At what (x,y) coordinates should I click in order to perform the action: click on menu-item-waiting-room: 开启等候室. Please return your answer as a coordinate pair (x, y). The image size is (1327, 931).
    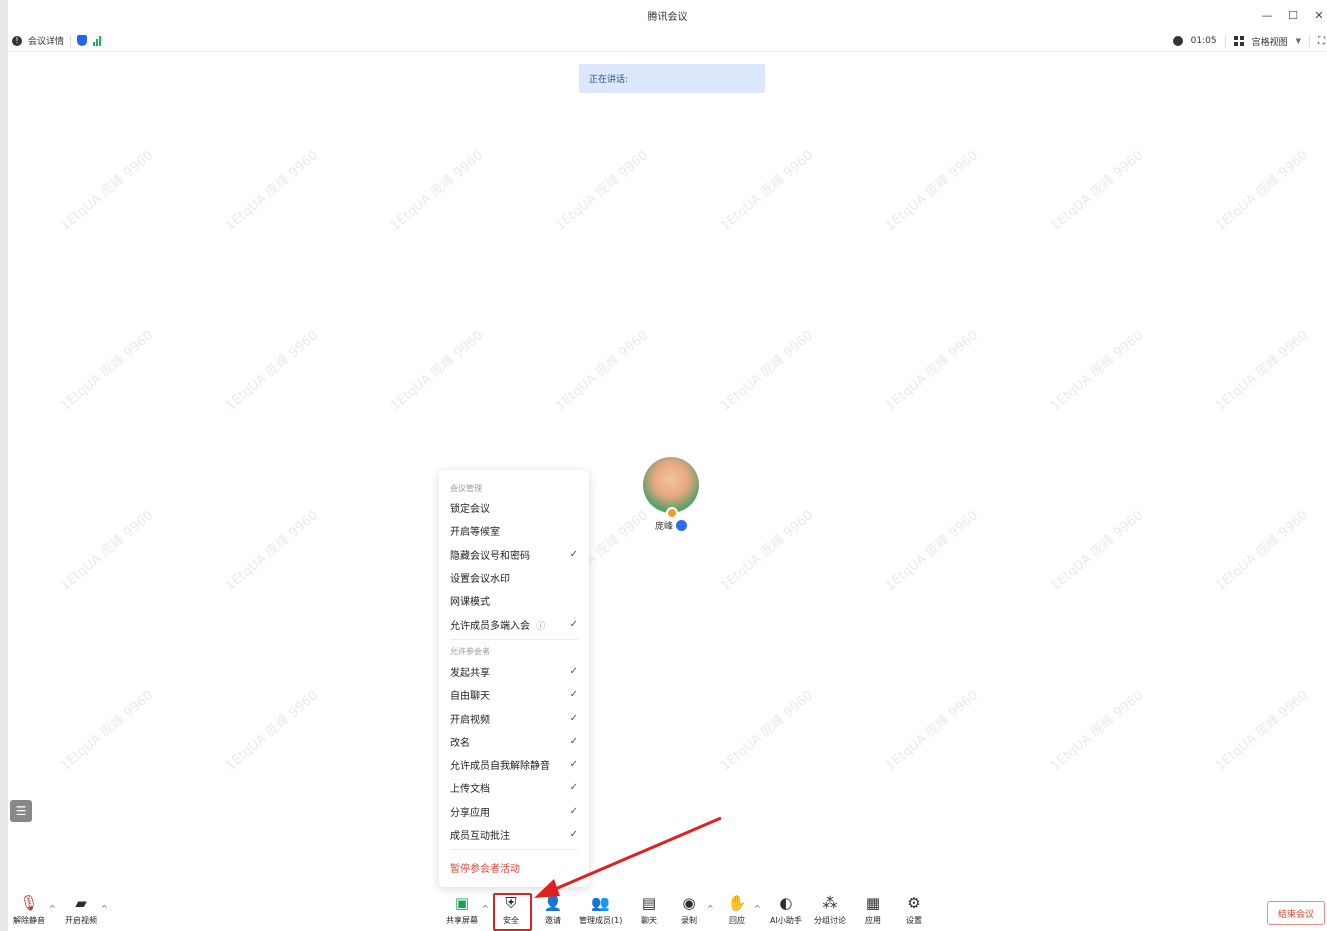
    Looking at the image, I should click on (514, 530).